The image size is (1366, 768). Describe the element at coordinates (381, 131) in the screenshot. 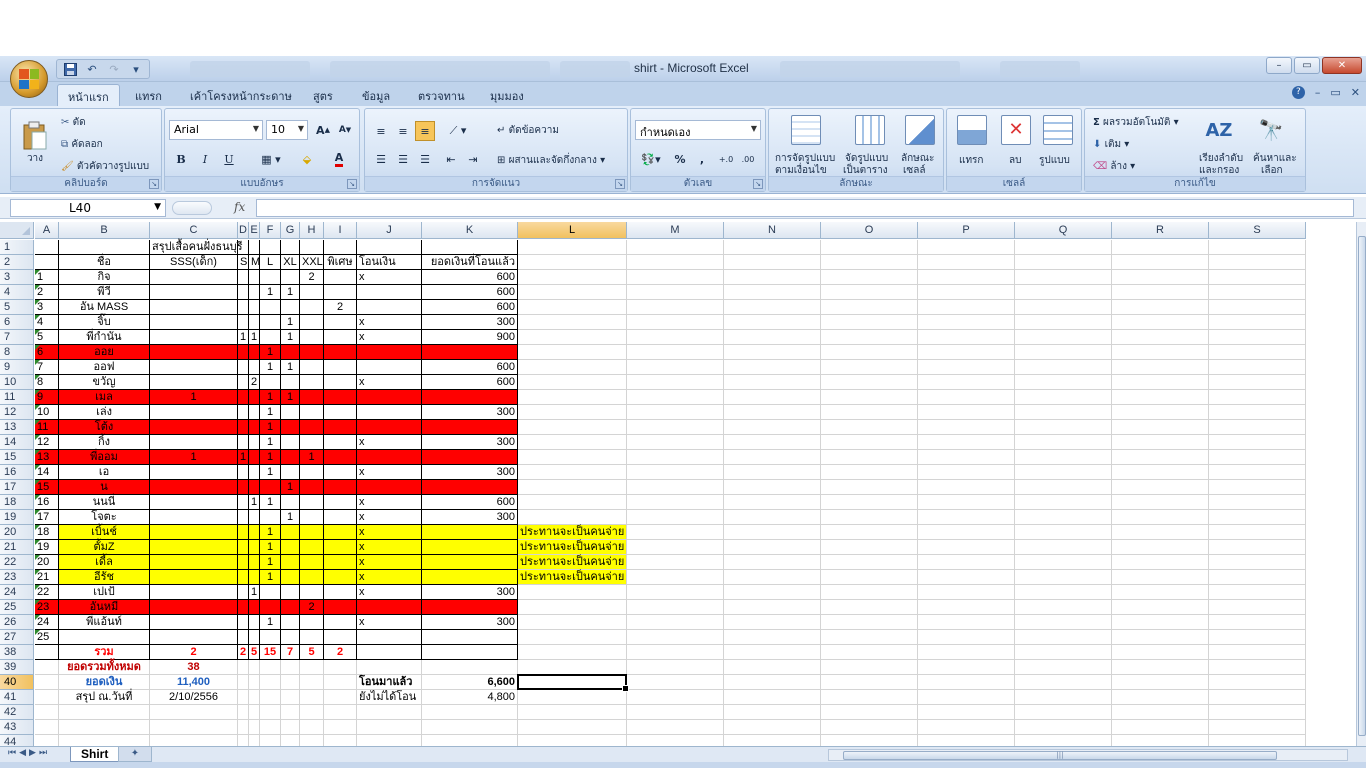

I see `align-top-icon: ≡` at that location.